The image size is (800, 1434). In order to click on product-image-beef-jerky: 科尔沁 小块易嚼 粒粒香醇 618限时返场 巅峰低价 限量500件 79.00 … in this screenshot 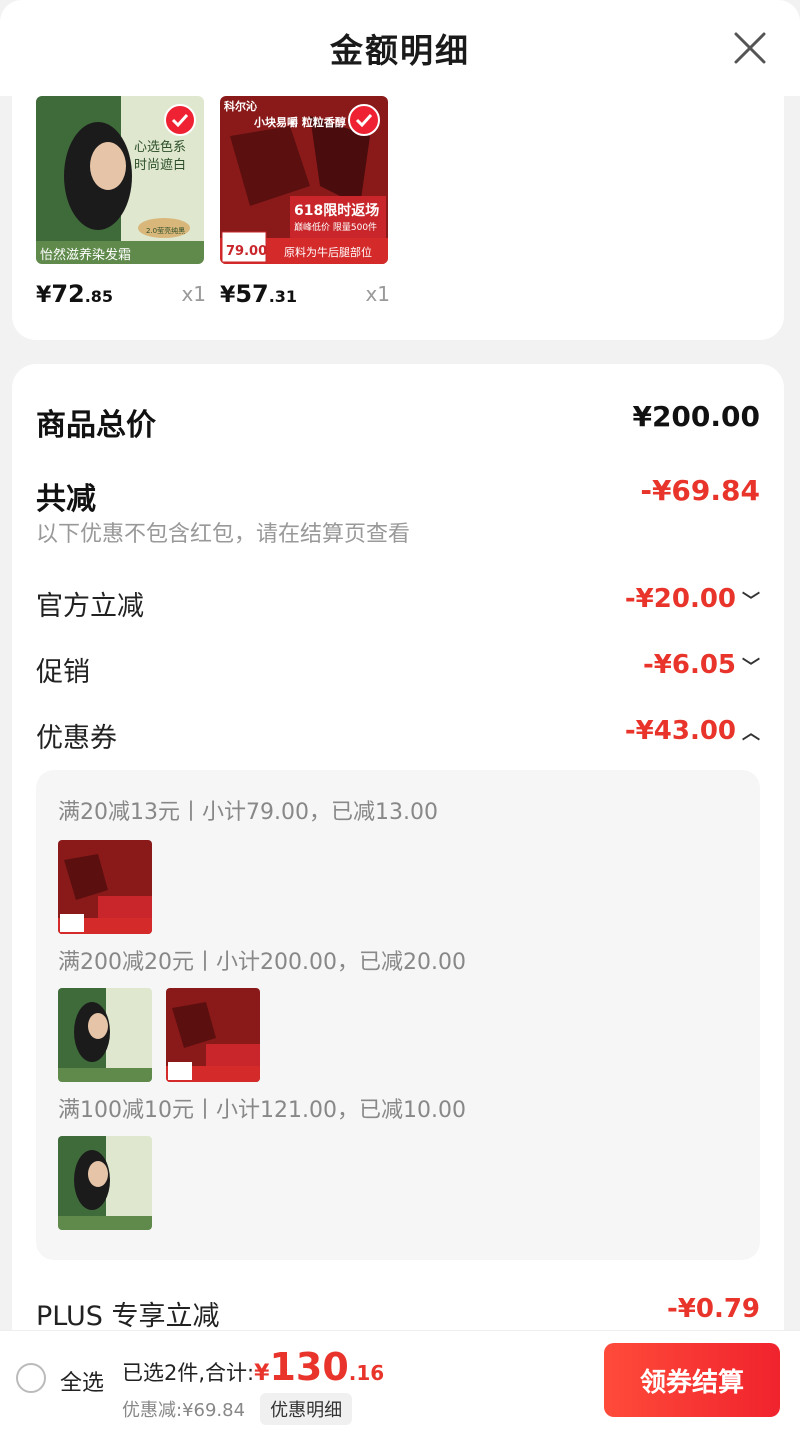, I will do `click(304, 180)`.